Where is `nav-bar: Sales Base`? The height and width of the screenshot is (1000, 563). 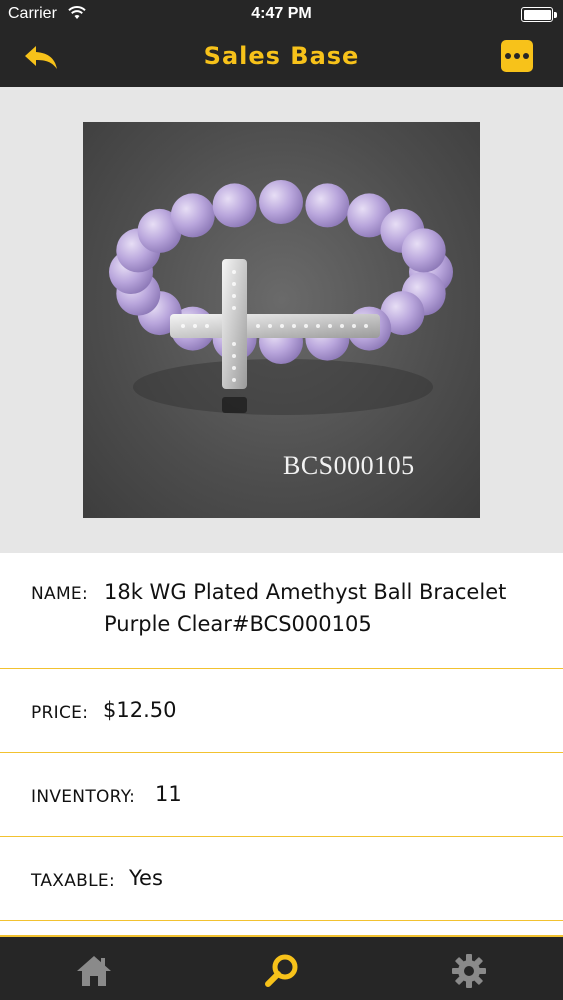 nav-bar: Sales Base is located at coordinates (281, 58).